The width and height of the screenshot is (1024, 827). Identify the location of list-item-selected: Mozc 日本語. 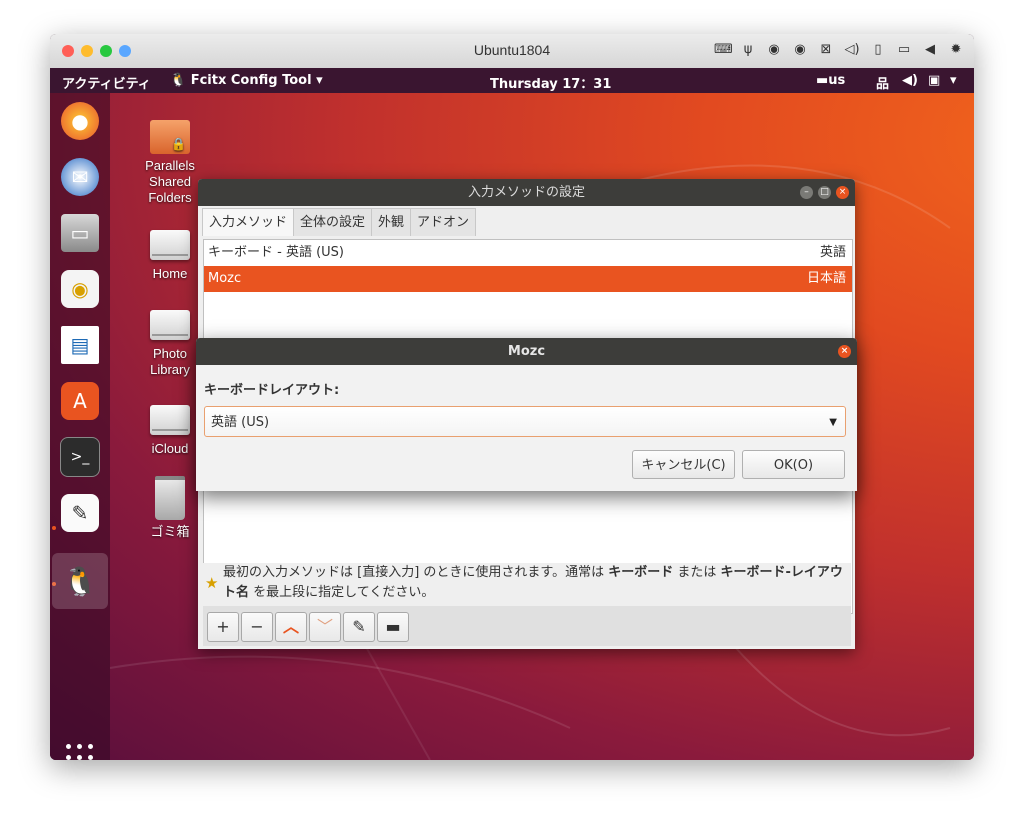
(528, 279).